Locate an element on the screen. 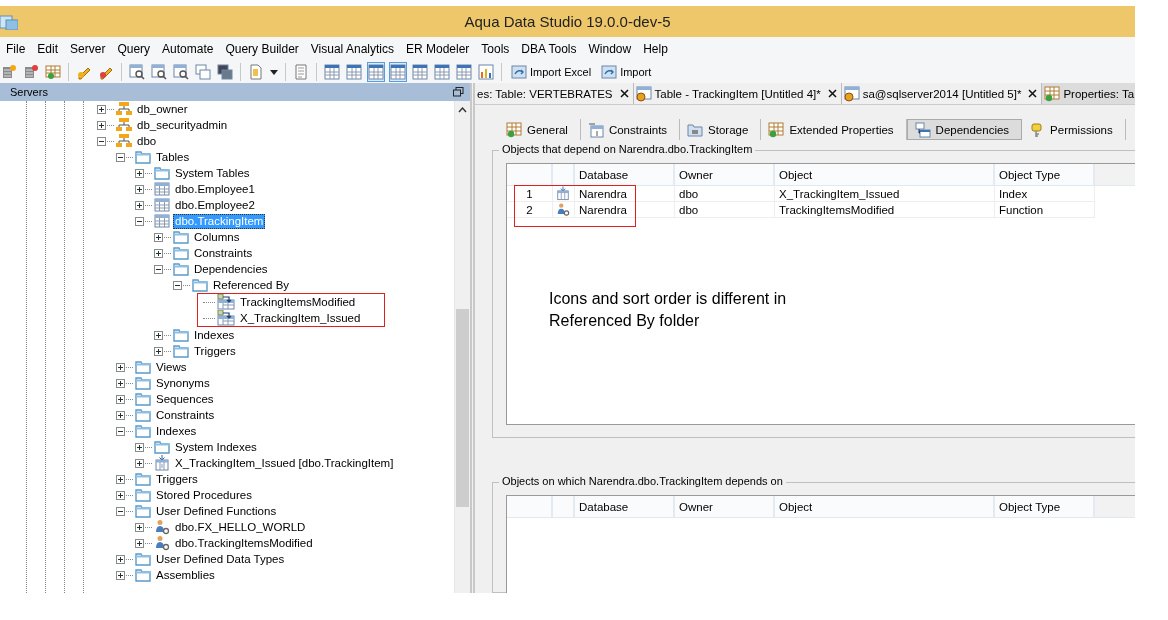 This screenshot has width=1168, height=620. tree-item: db_owner is located at coordinates (162, 109).